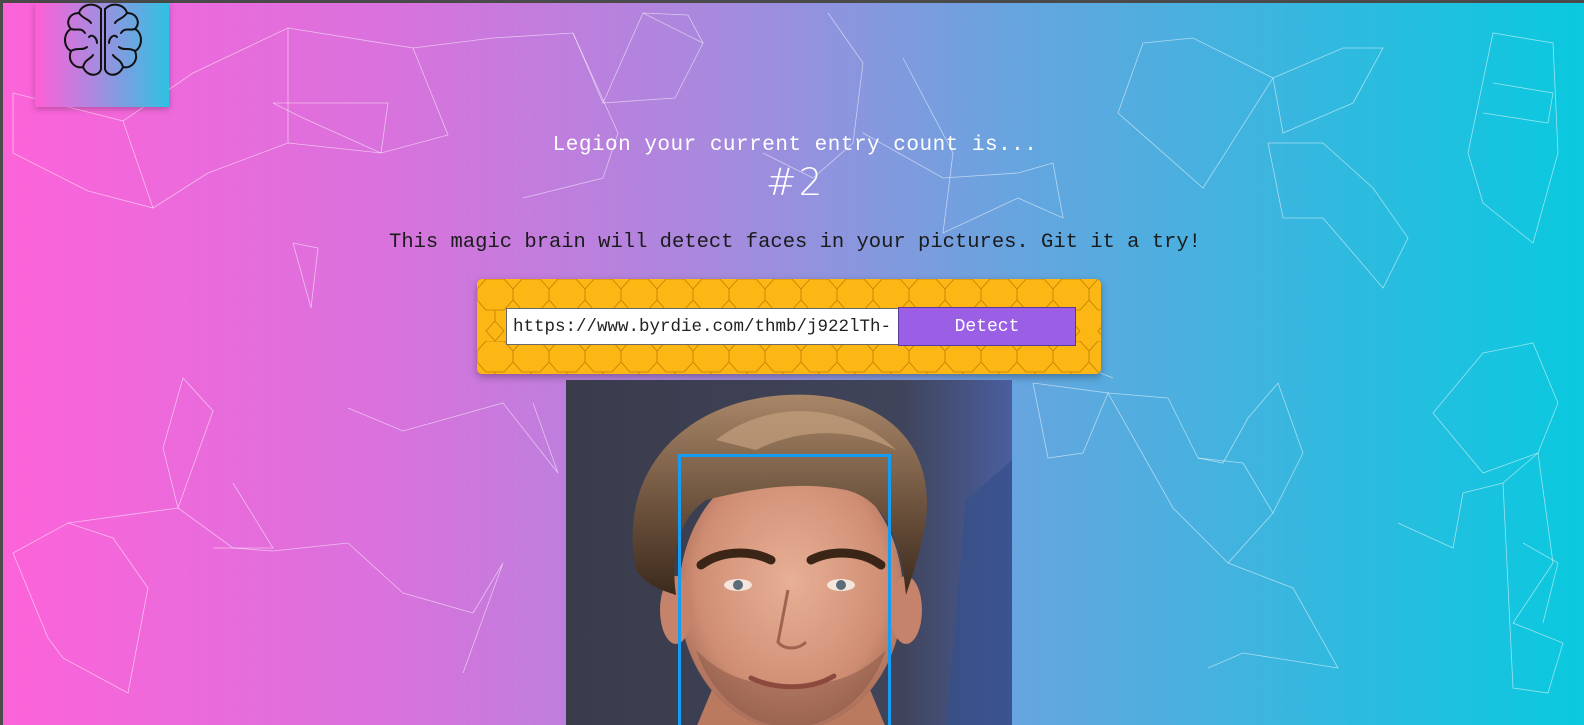  I want to click on image-url-input, so click(702, 326).